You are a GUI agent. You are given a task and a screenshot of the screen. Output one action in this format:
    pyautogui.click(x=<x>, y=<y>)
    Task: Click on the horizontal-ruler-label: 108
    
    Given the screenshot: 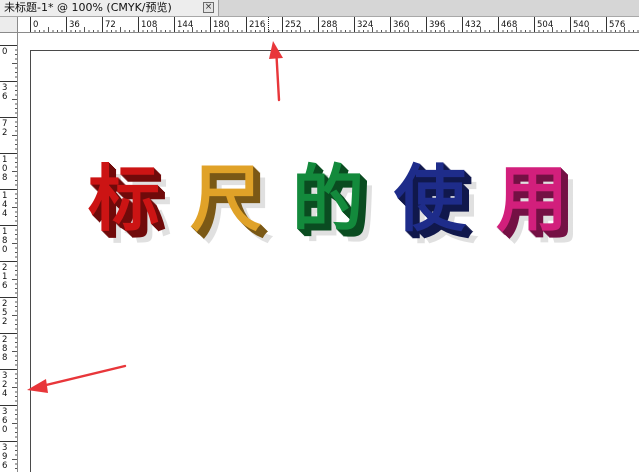 What is the action you would take?
    pyautogui.click(x=149, y=25)
    